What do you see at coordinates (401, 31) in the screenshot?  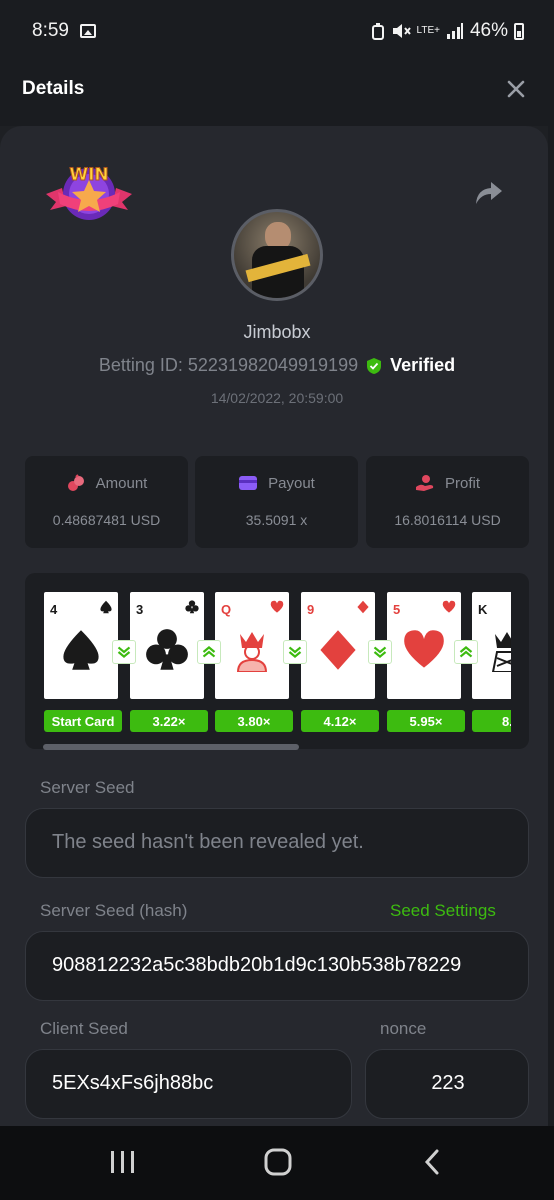 I see `mute-icon` at bounding box center [401, 31].